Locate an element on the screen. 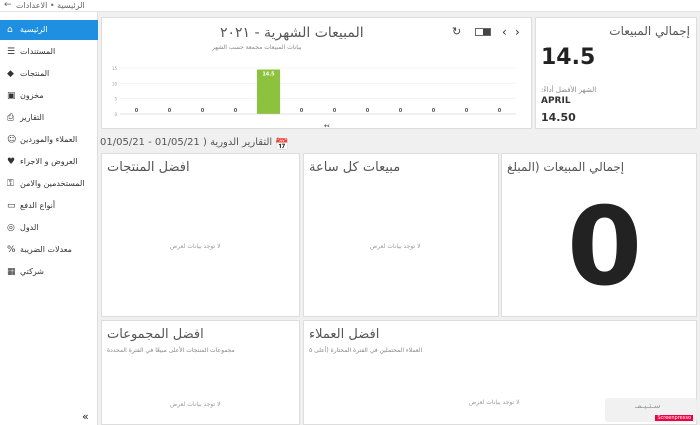 This screenshot has width=700, height=425. sidebar-item-label: المستخدمين والامن is located at coordinates (52, 183).